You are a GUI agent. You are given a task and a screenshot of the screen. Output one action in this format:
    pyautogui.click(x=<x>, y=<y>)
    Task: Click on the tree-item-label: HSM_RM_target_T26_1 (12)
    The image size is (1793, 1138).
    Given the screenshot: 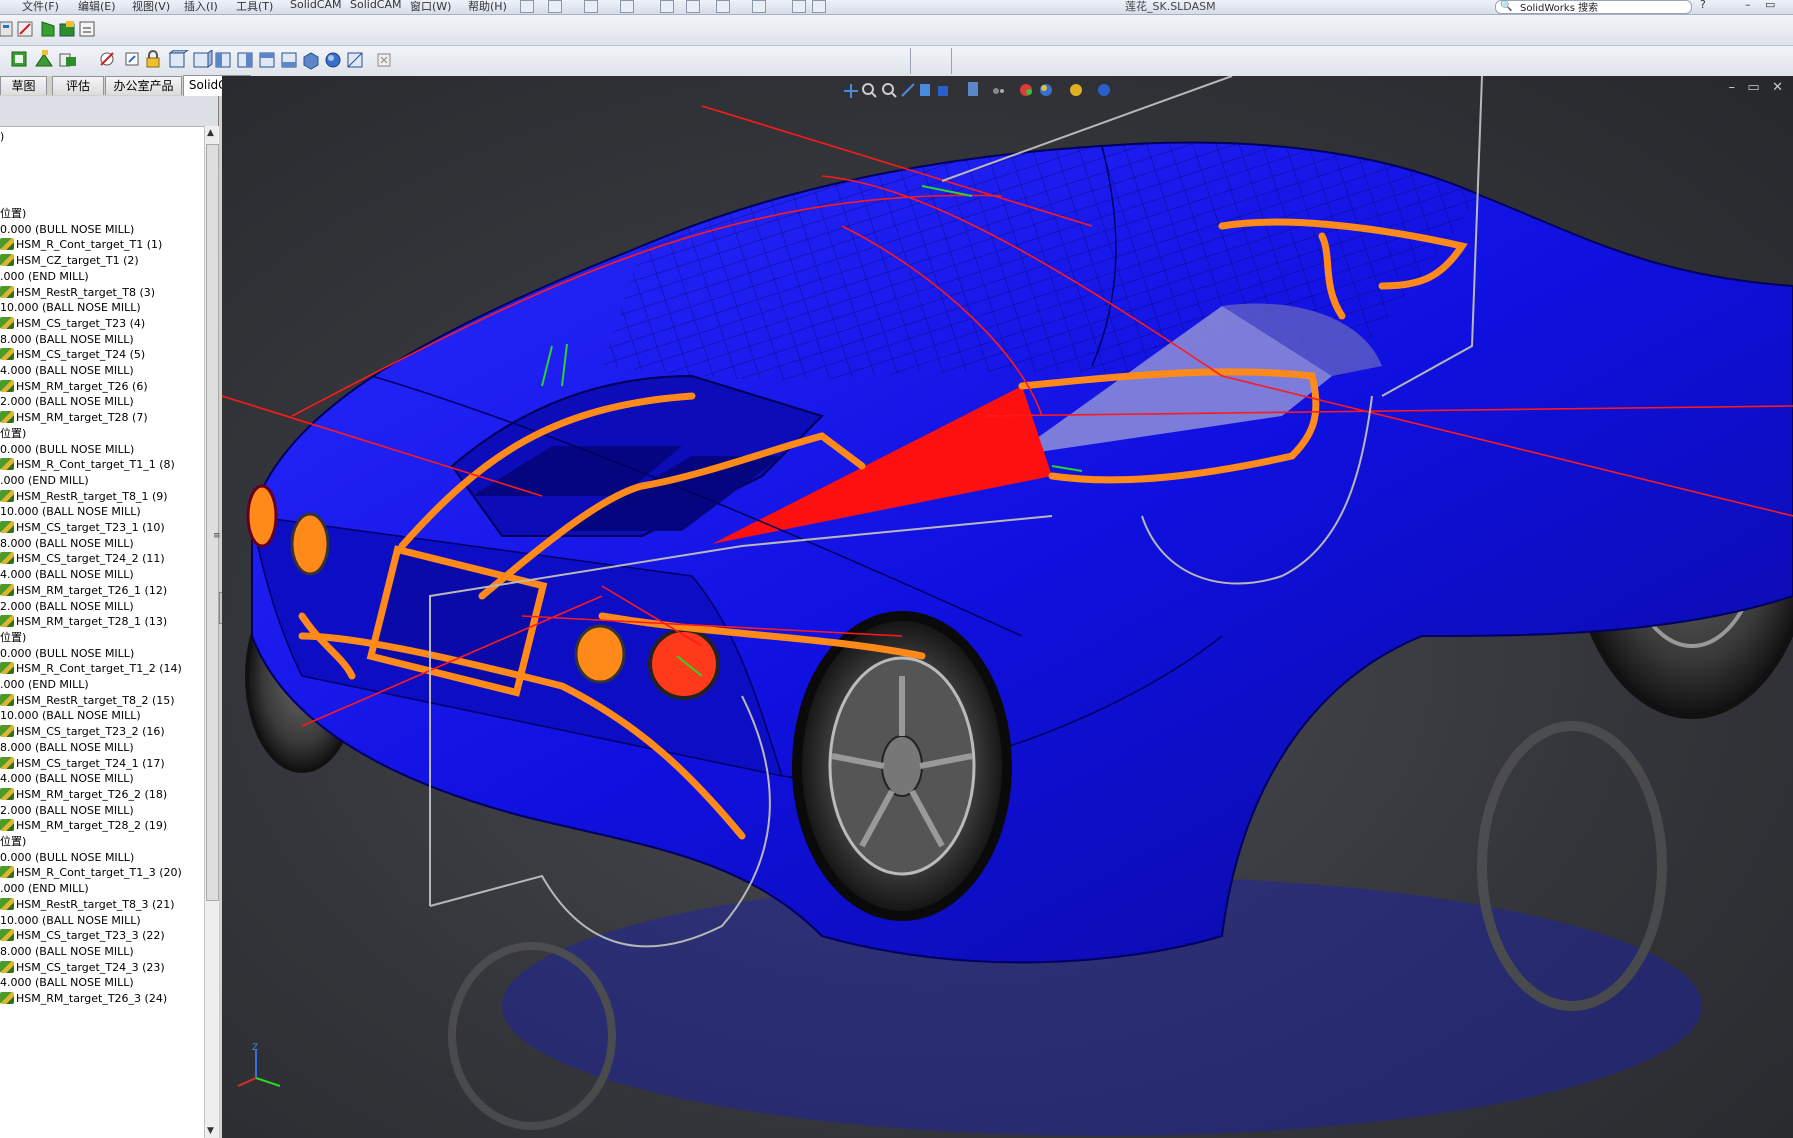 What is the action you would take?
    pyautogui.click(x=92, y=590)
    